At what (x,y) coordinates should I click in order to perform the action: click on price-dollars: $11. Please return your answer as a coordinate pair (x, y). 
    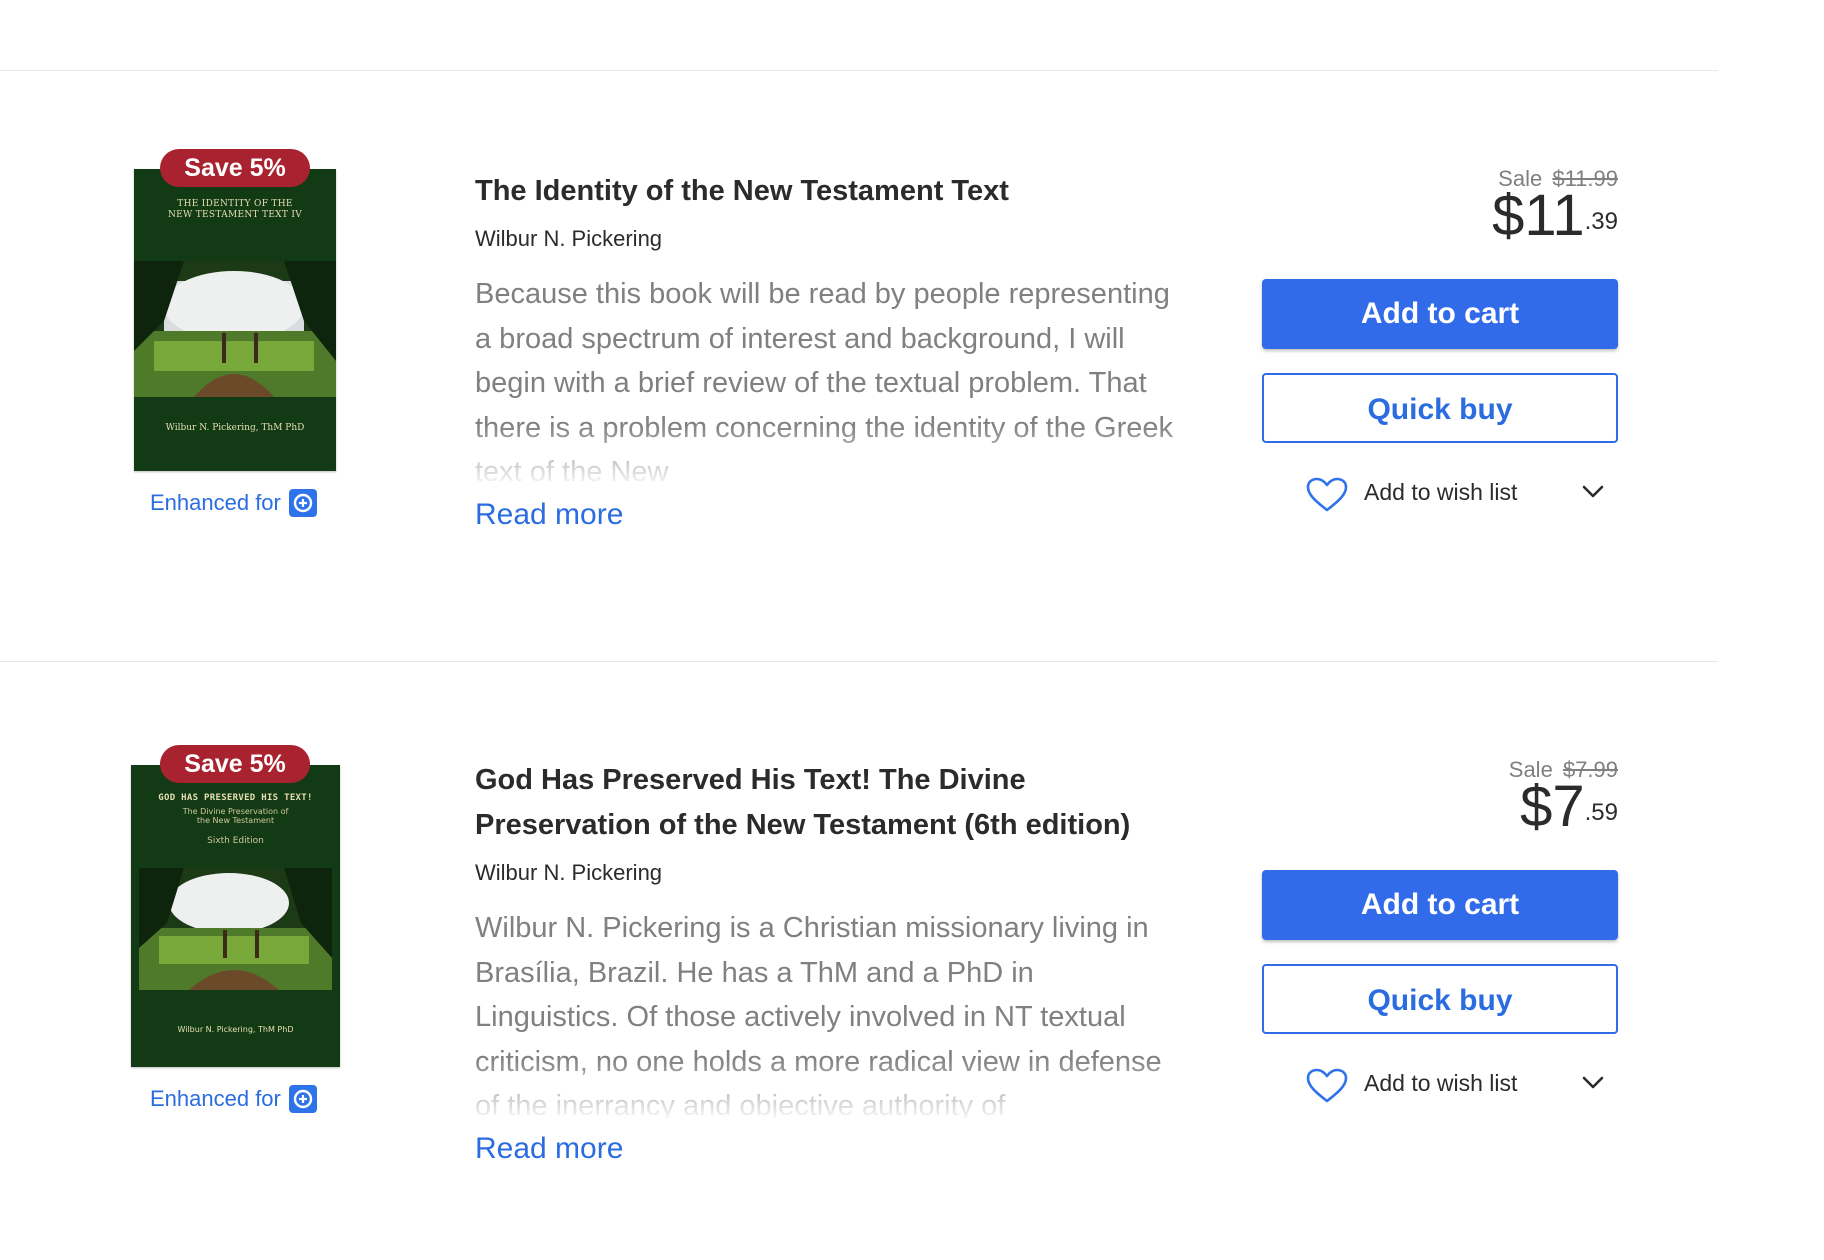
    Looking at the image, I should click on (1538, 215).